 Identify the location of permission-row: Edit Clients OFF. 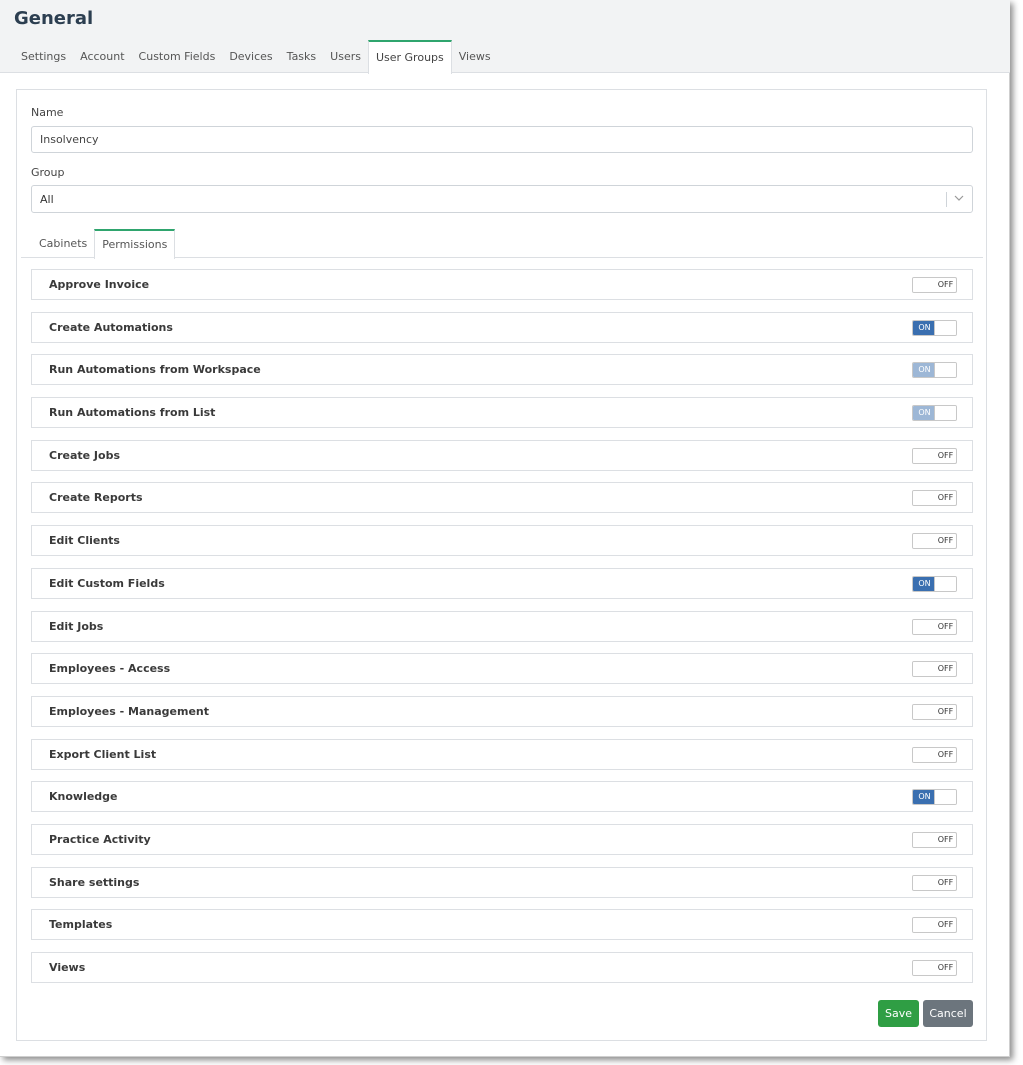
(502, 541).